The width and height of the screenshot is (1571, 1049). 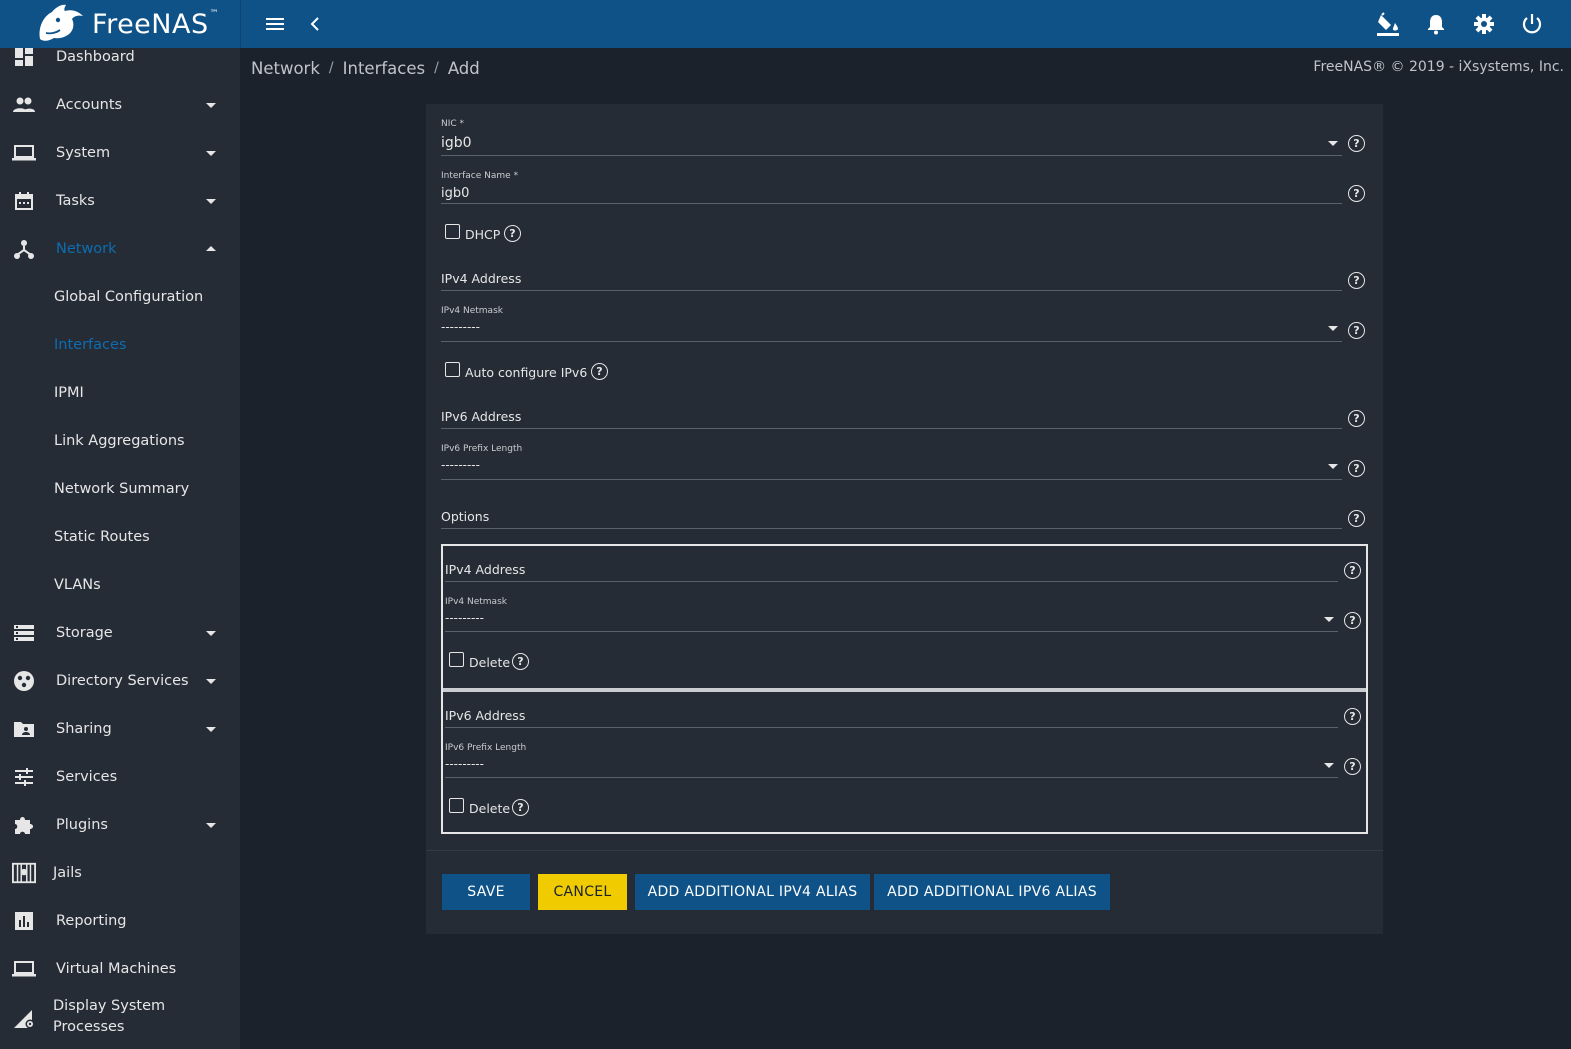 I want to click on alias-ipv4-address-underline, so click(x=891, y=581).